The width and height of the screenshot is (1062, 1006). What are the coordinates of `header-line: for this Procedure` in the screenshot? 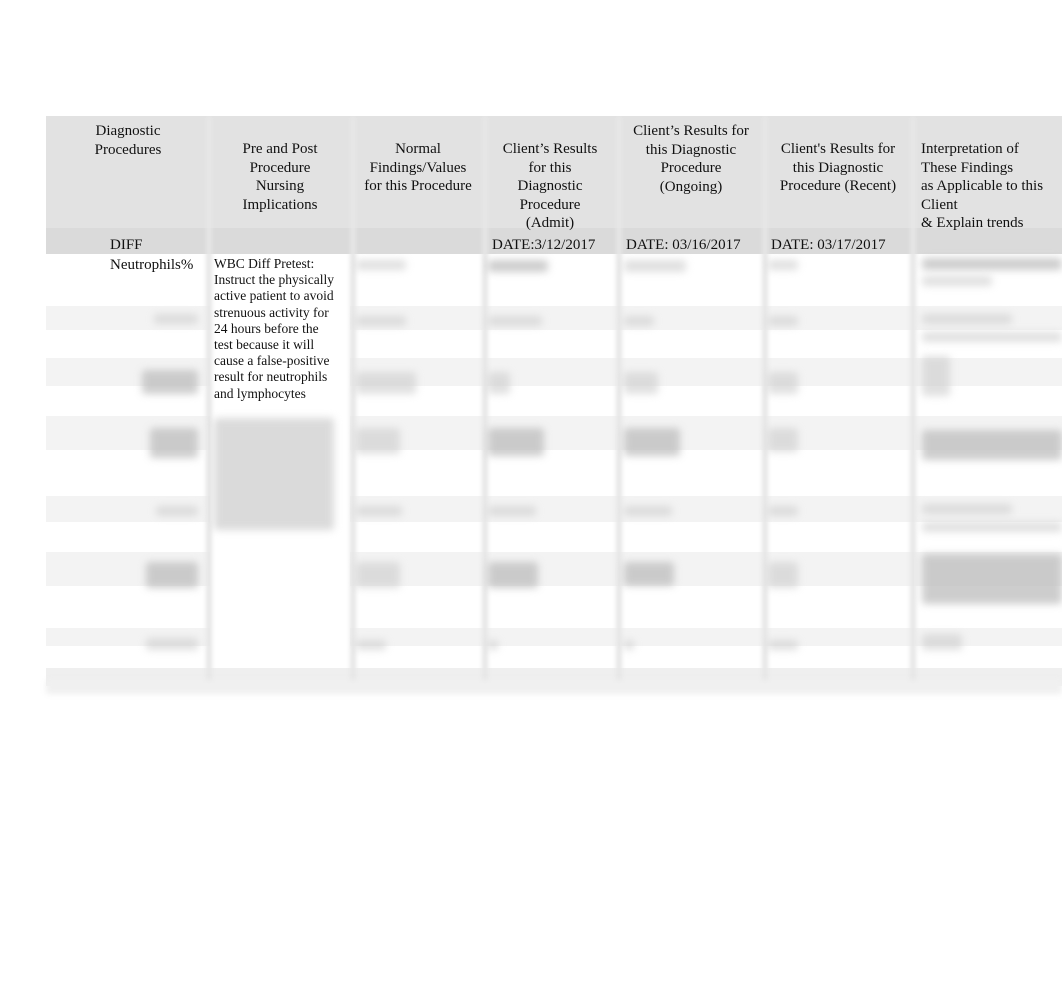 It's located at (418, 186).